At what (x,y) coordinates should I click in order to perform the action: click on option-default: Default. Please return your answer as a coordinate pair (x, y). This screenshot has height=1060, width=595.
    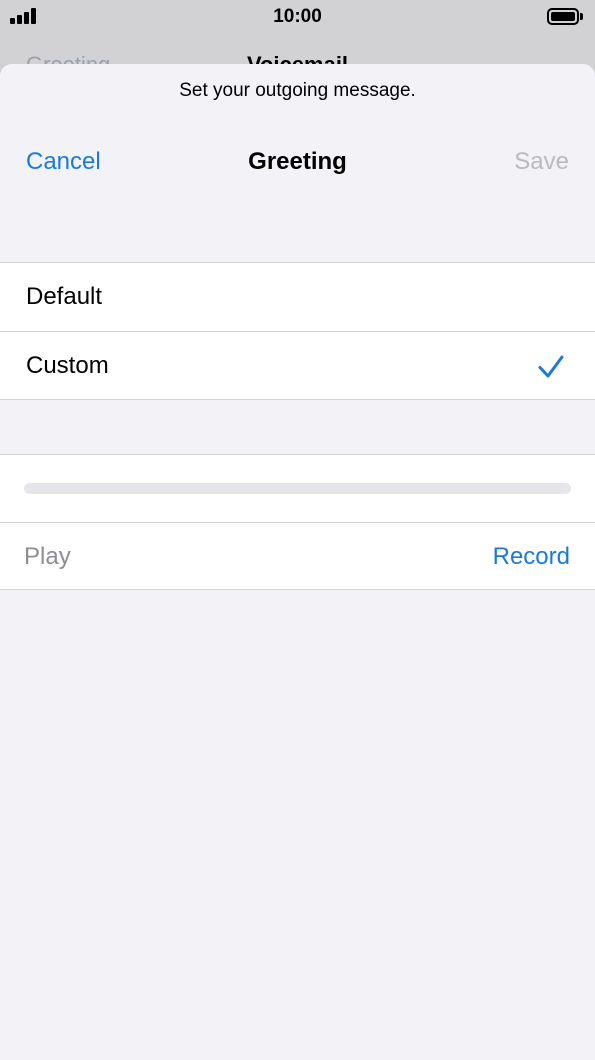
    Looking at the image, I should click on (297, 297).